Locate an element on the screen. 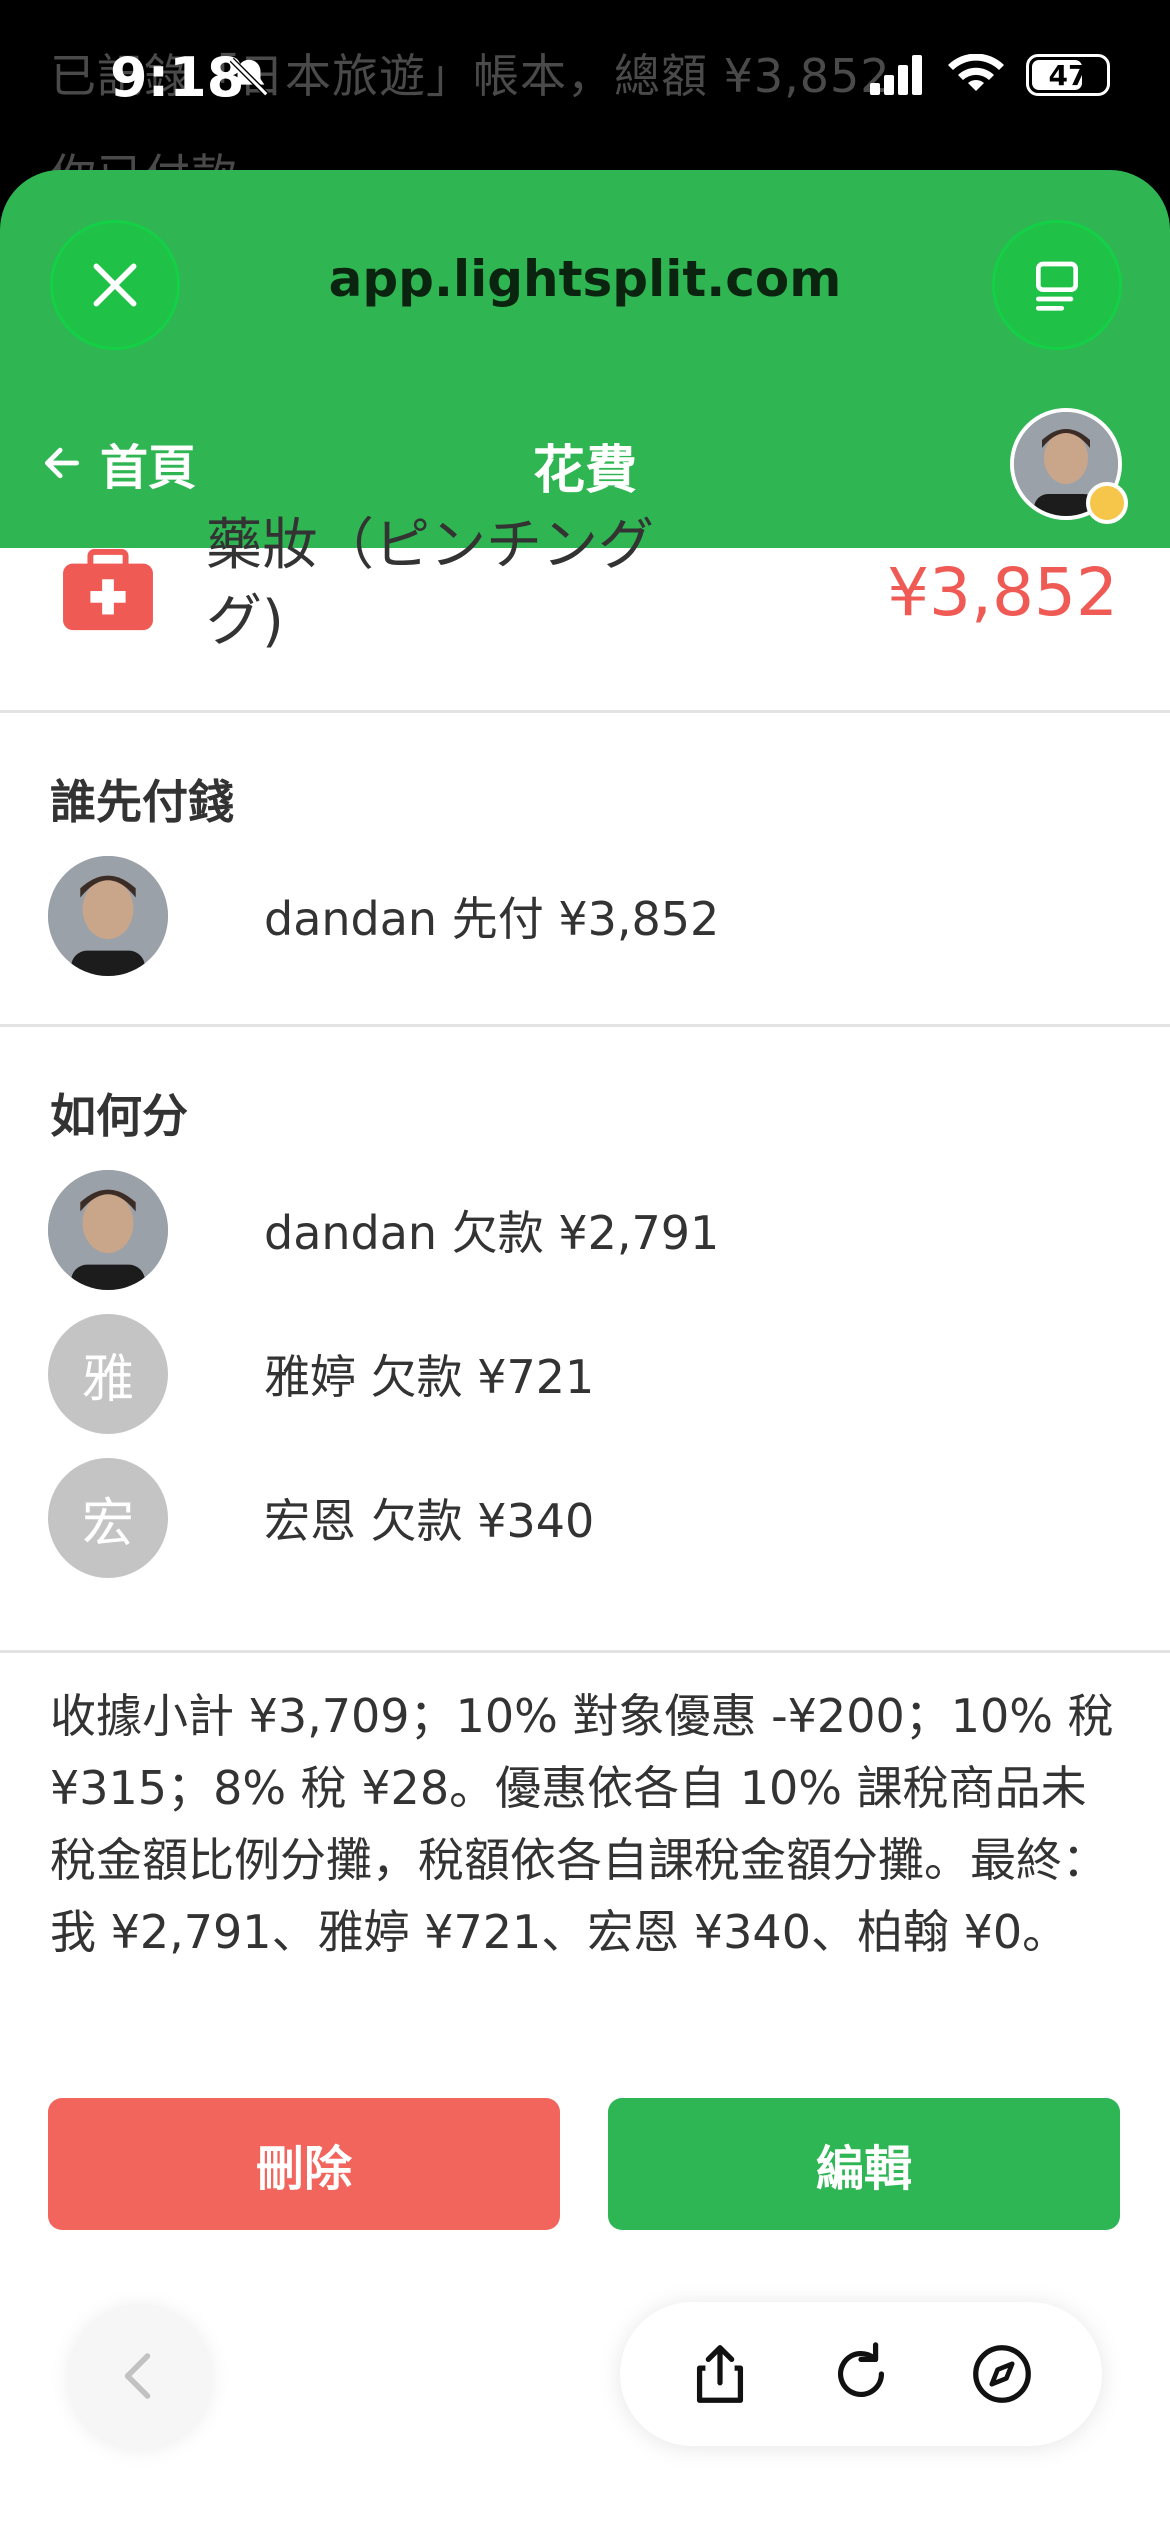 The height and width of the screenshot is (2532, 1170). chevron-left-icon is located at coordinates (137, 2376).